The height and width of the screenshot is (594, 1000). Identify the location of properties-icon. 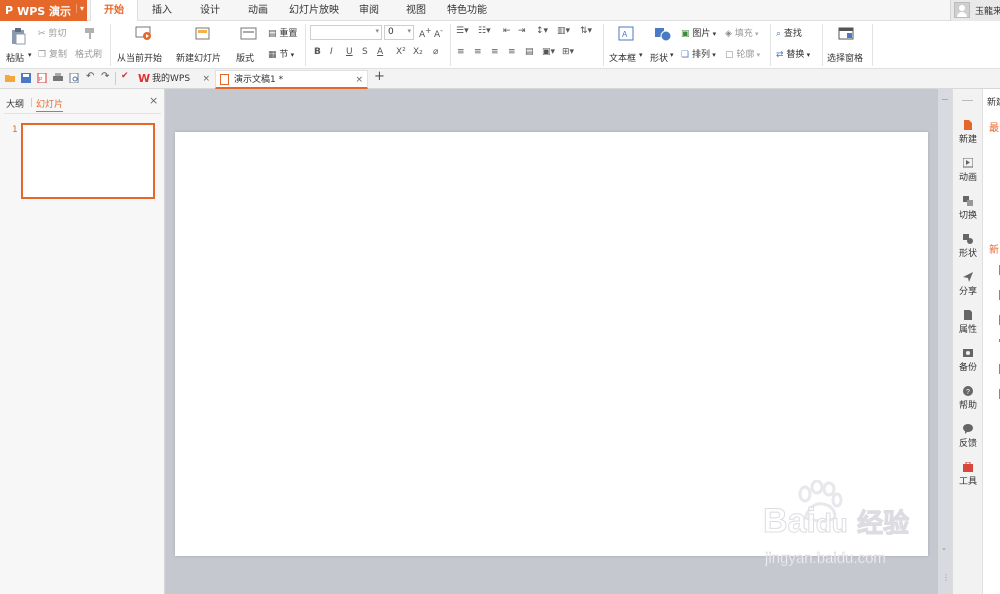
(968, 315).